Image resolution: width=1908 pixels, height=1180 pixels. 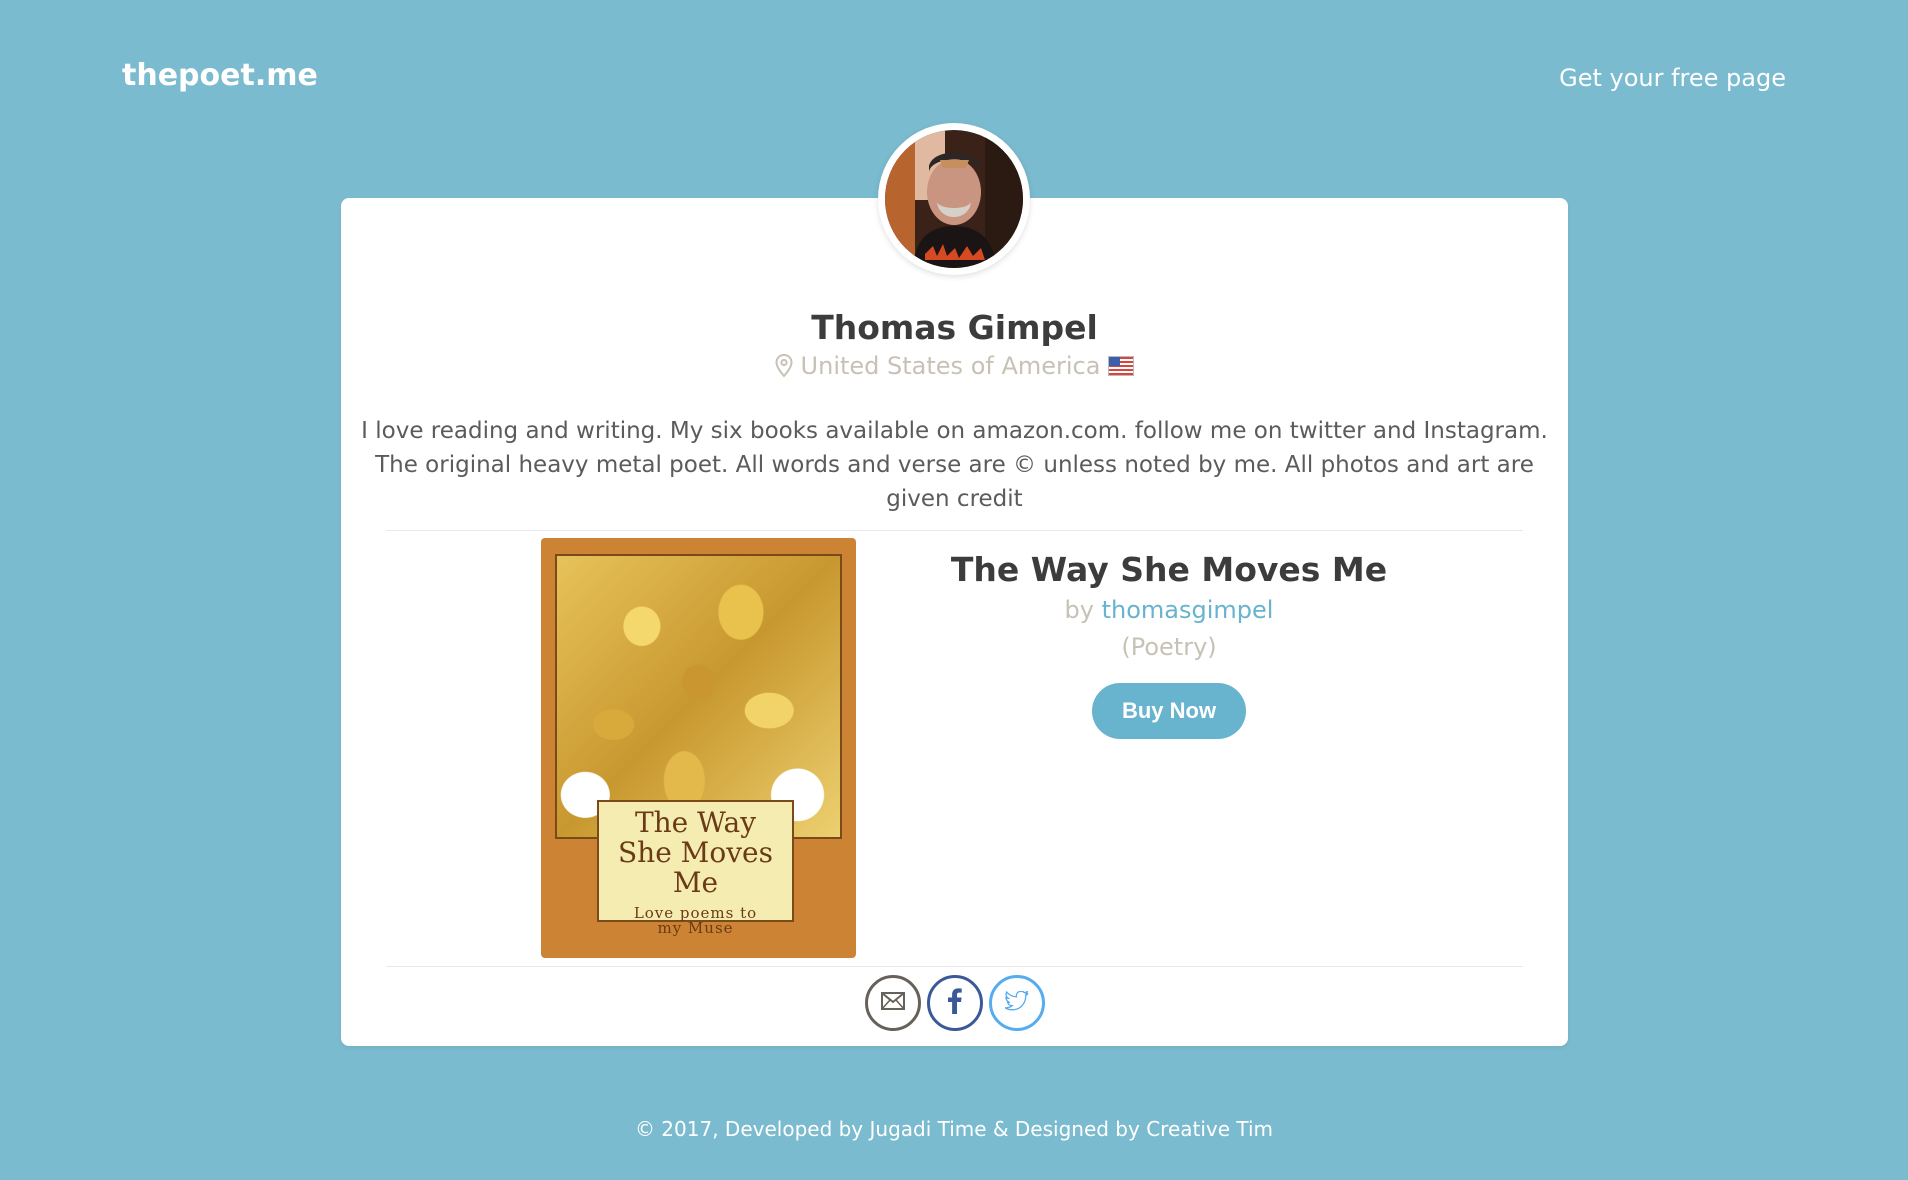 I want to click on location-pin-icon, so click(x=784, y=366).